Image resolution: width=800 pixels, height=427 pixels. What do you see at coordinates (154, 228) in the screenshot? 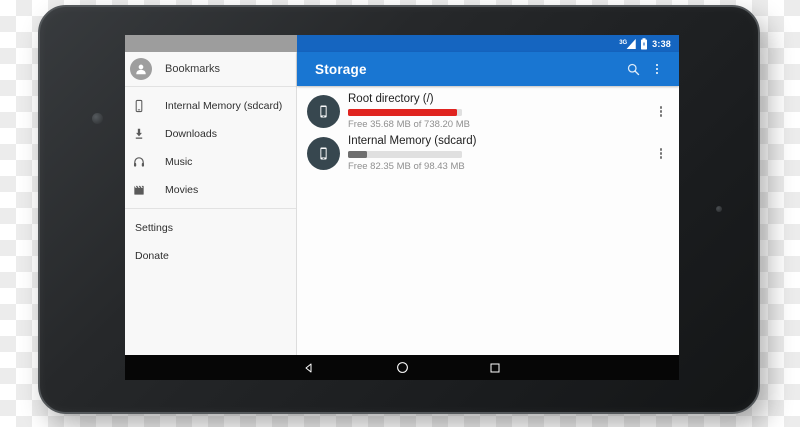
I see `drawer-item-label: Settings` at bounding box center [154, 228].